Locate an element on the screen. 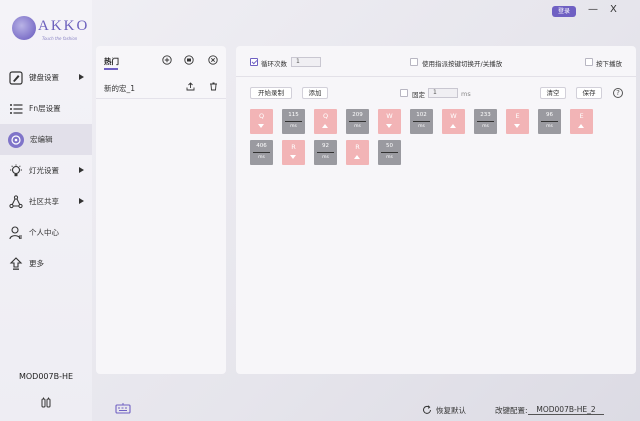 The height and width of the screenshot is (421, 640). macro-delay-value: 233 is located at coordinates (485, 115).